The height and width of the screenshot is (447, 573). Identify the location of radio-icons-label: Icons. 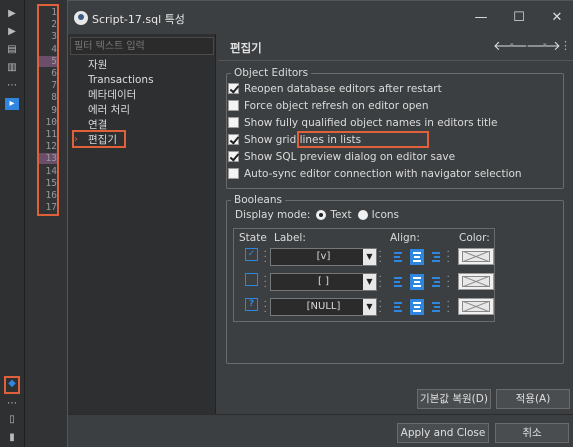
(385, 215).